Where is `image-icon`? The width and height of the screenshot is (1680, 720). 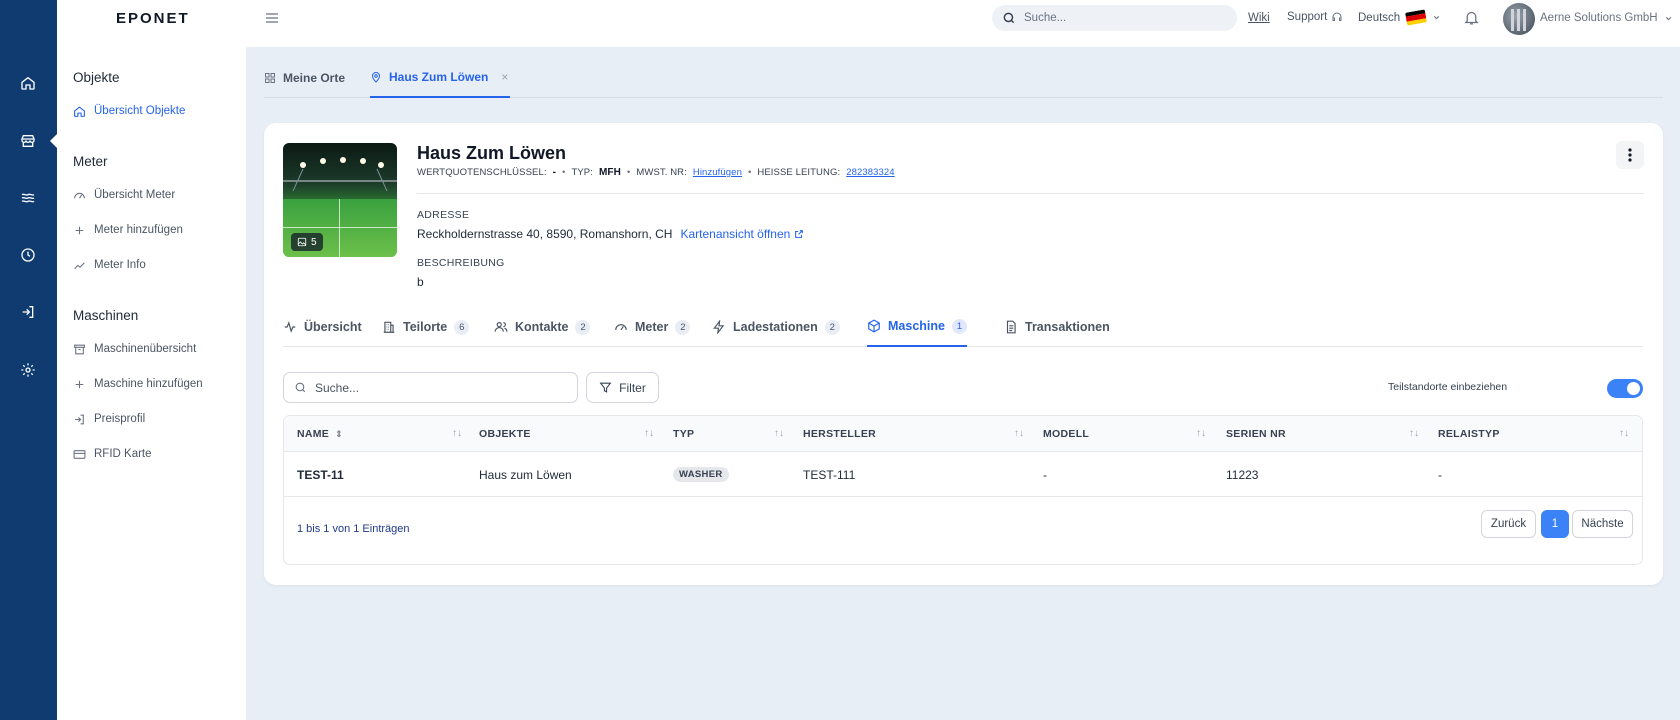
image-icon is located at coordinates (302, 242).